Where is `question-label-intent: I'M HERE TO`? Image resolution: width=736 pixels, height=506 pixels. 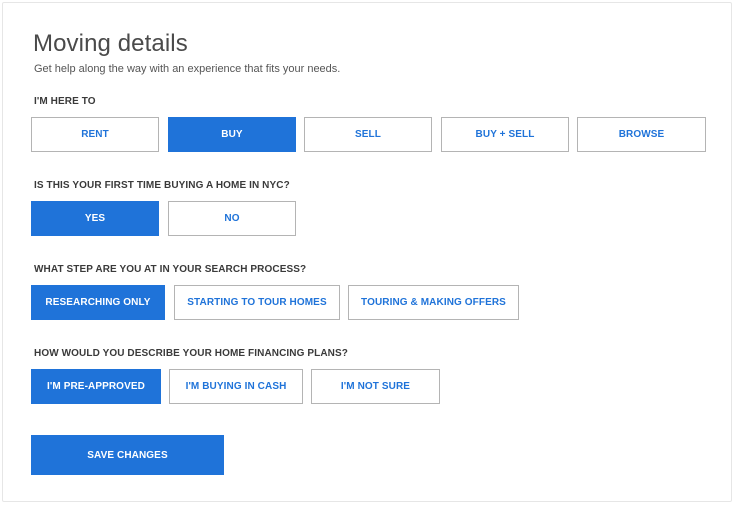 question-label-intent: I'M HERE TO is located at coordinates (65, 101).